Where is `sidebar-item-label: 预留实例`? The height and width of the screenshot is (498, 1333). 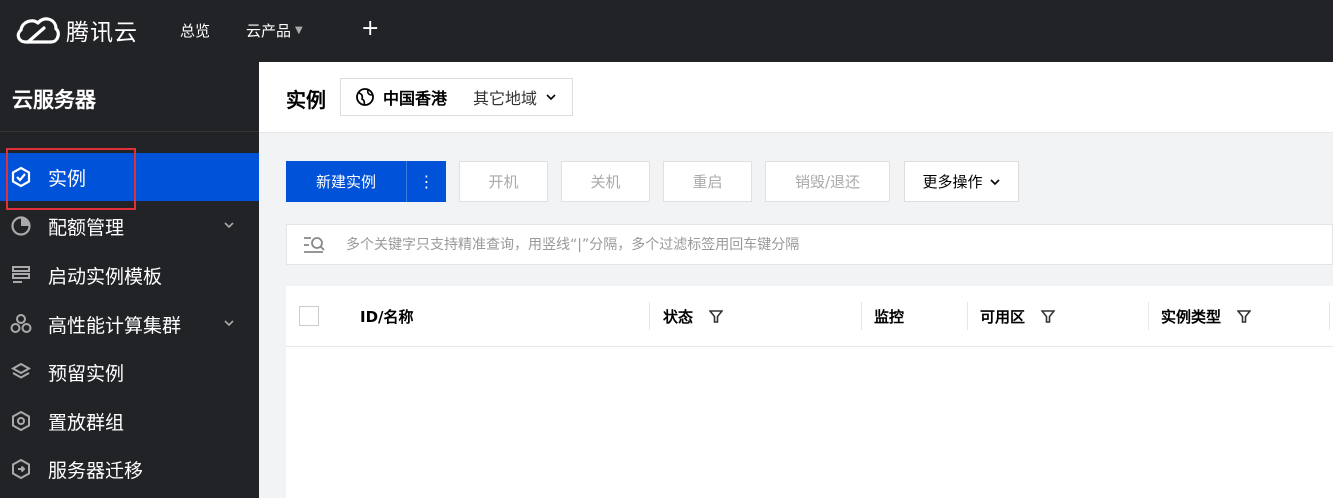 sidebar-item-label: 预留实例 is located at coordinates (86, 373).